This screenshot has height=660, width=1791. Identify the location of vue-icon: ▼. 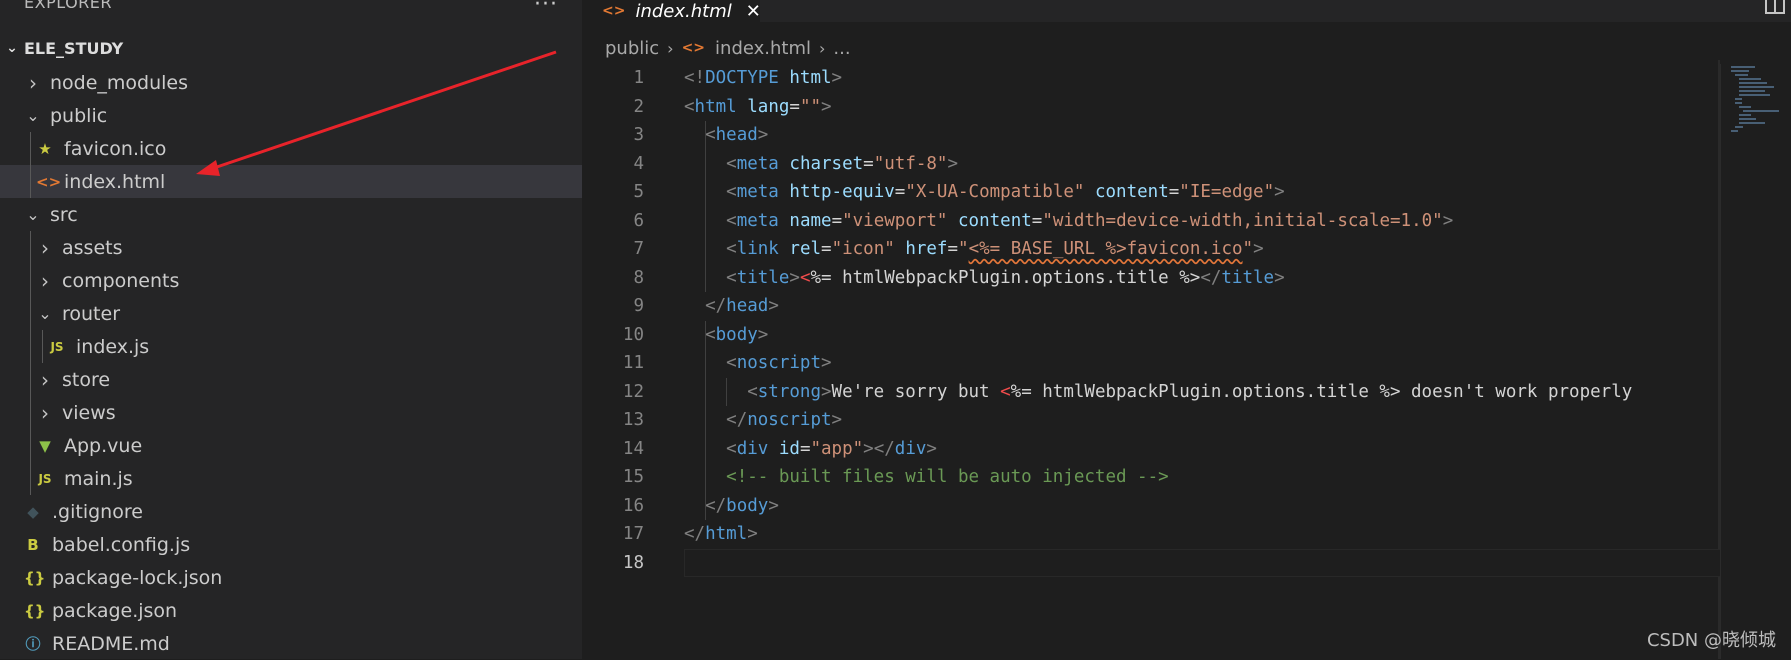
(45, 445).